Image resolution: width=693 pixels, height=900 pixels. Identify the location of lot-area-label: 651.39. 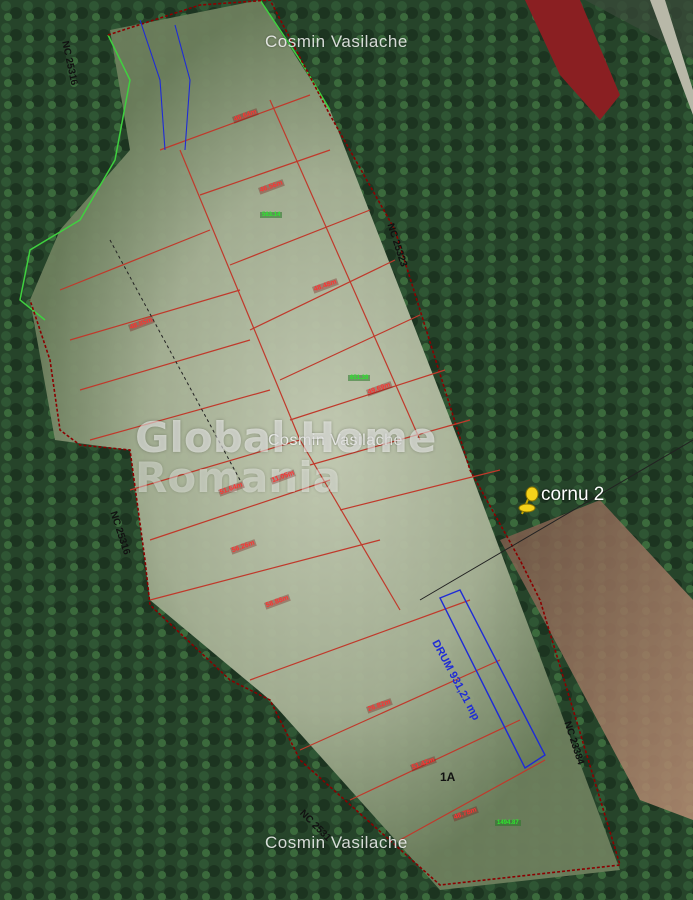
(359, 378).